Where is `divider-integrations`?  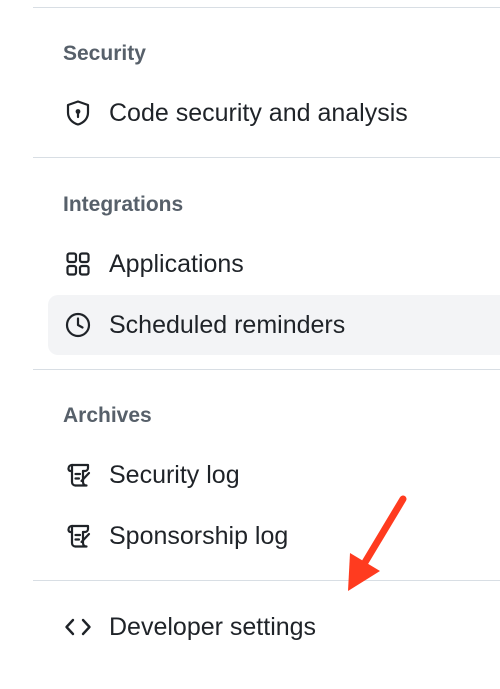 divider-integrations is located at coordinates (266, 369).